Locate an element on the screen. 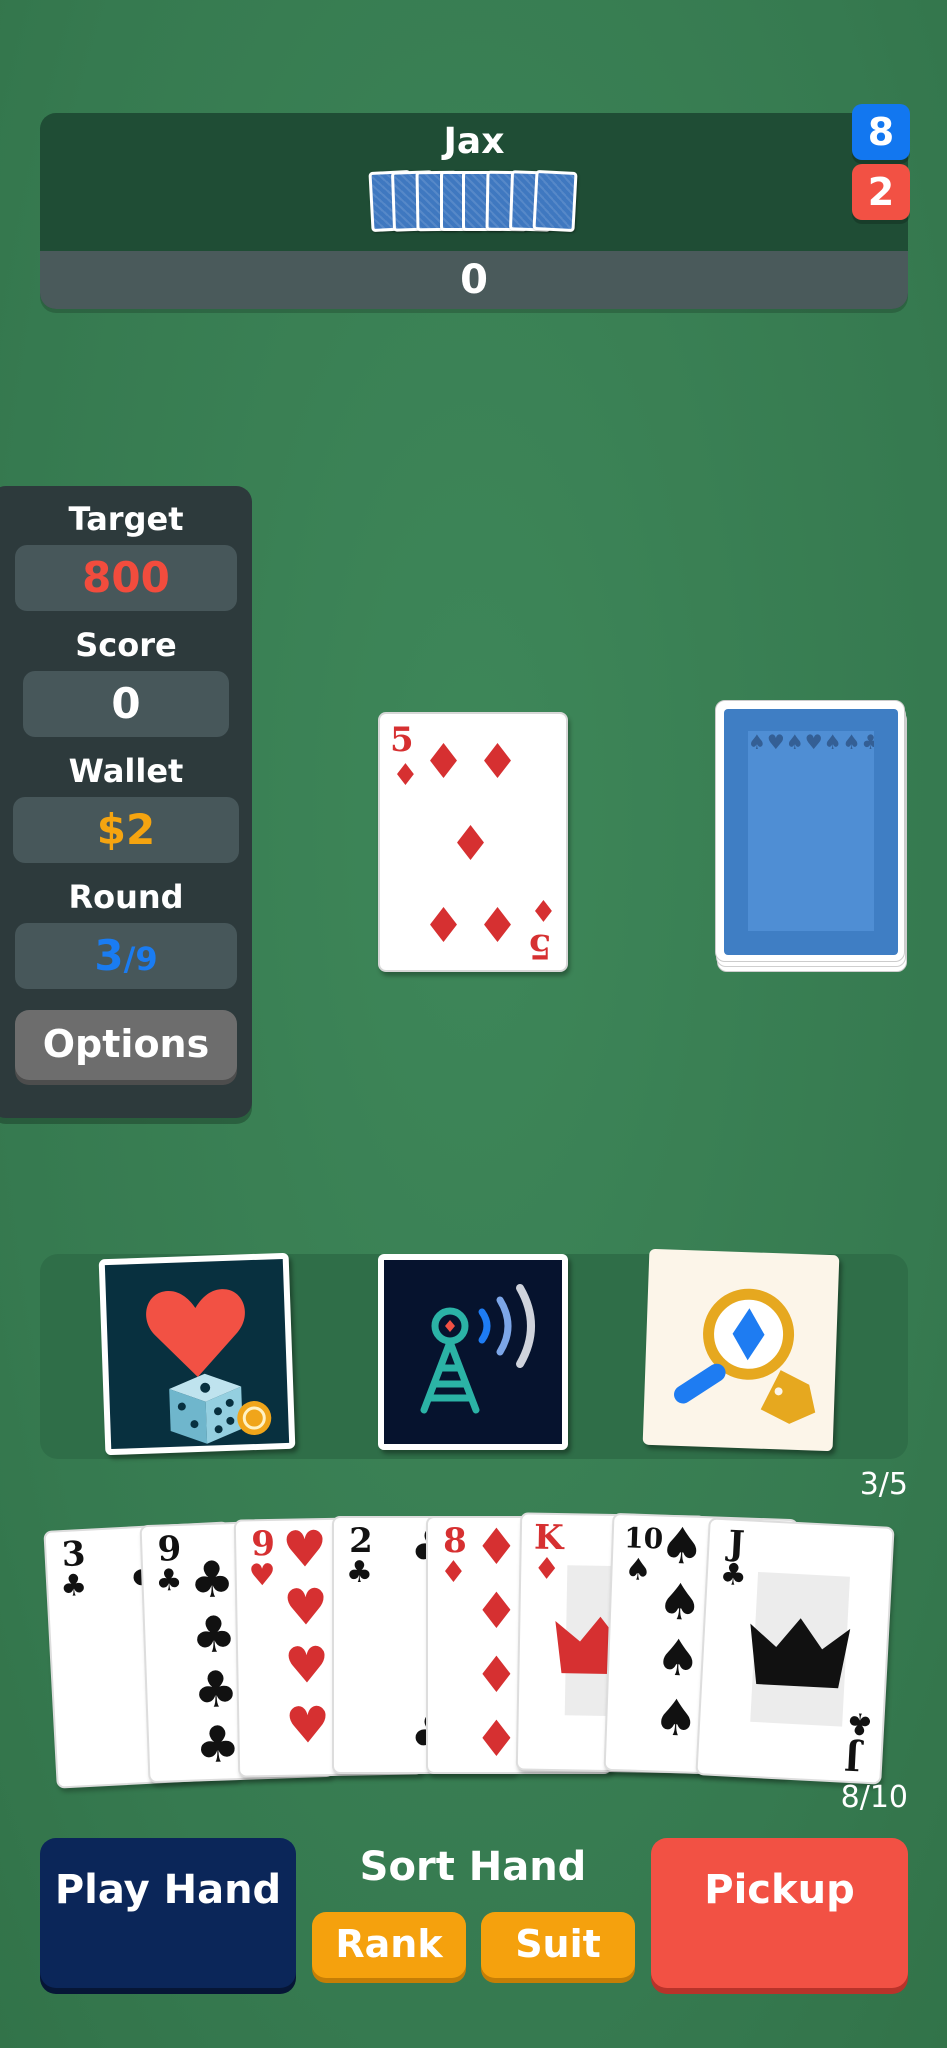  round-total: 9 is located at coordinates (146, 959).